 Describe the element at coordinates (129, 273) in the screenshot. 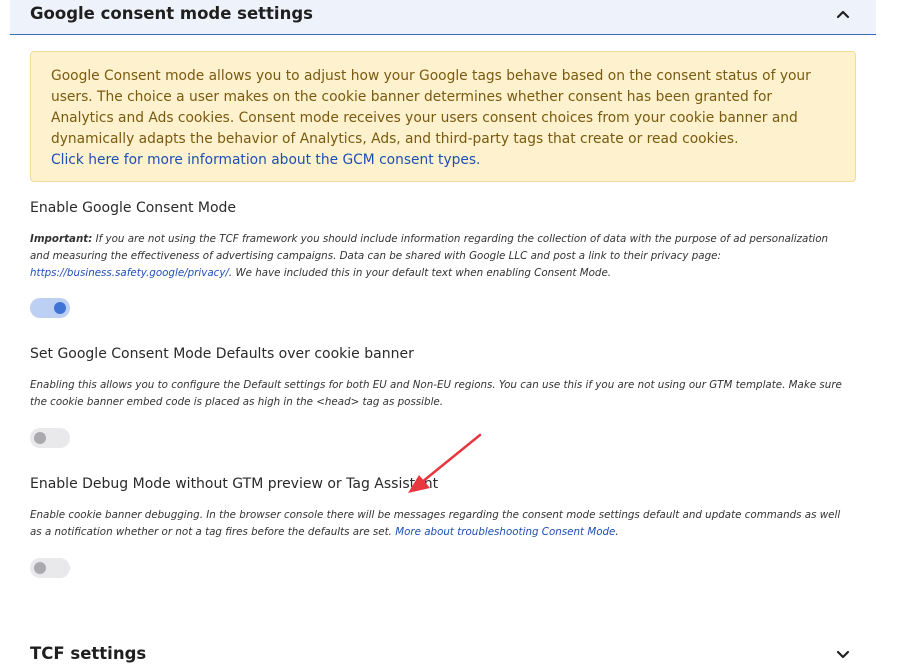

I see `google-privacy-link: https://business.safety.google/privacy/` at that location.